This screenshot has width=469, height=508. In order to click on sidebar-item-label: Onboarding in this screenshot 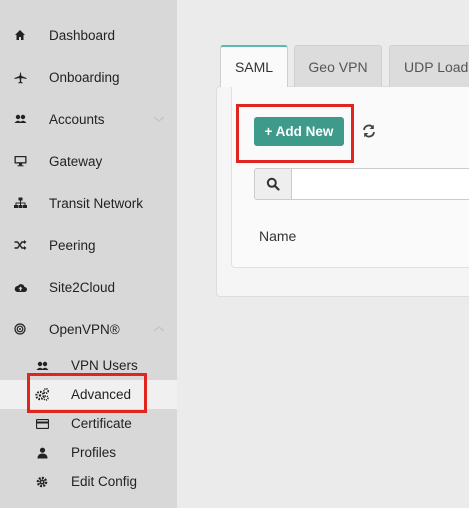, I will do `click(84, 77)`.